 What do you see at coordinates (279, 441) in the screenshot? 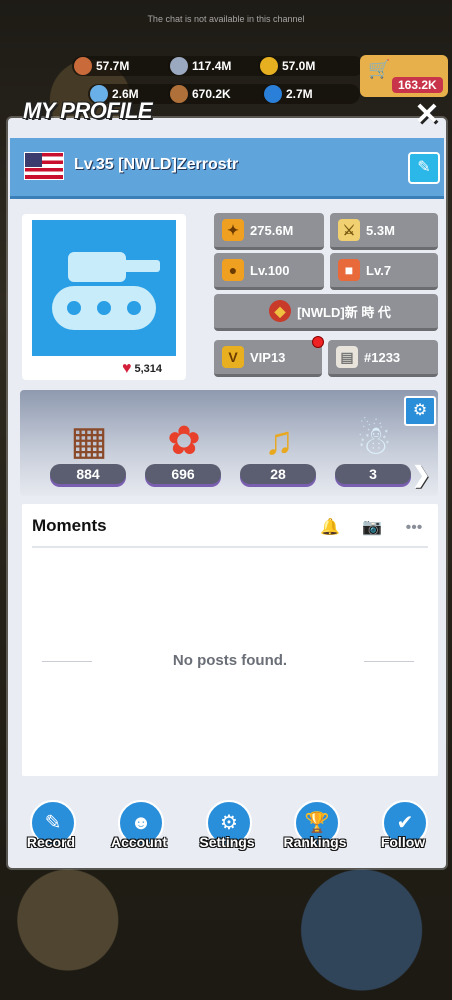
I see `music-note-icon: ♫` at bounding box center [279, 441].